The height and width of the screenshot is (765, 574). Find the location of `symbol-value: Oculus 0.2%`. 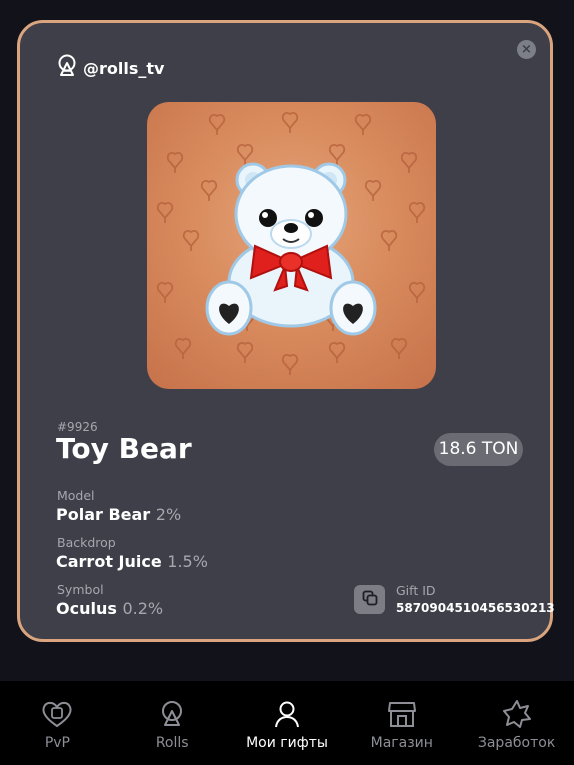

symbol-value: Oculus 0.2% is located at coordinates (109, 608).